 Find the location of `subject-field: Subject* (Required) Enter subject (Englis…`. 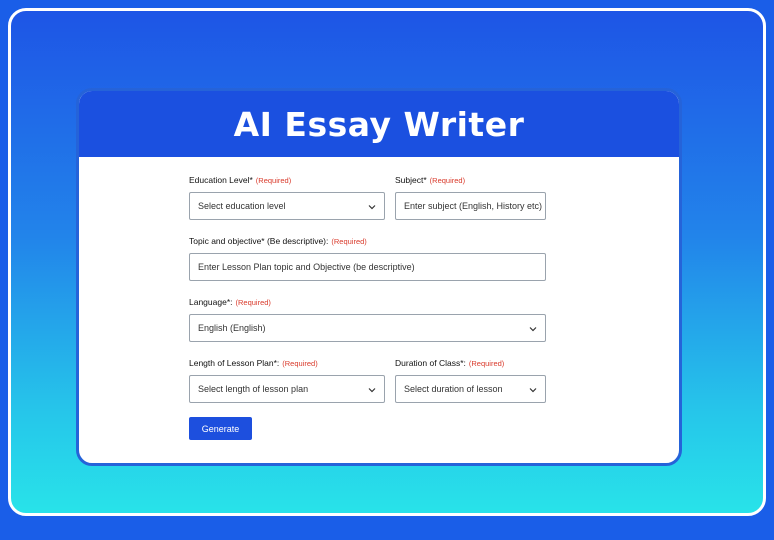

subject-field: Subject* (Required) Enter subject (Englis… is located at coordinates (470, 197).